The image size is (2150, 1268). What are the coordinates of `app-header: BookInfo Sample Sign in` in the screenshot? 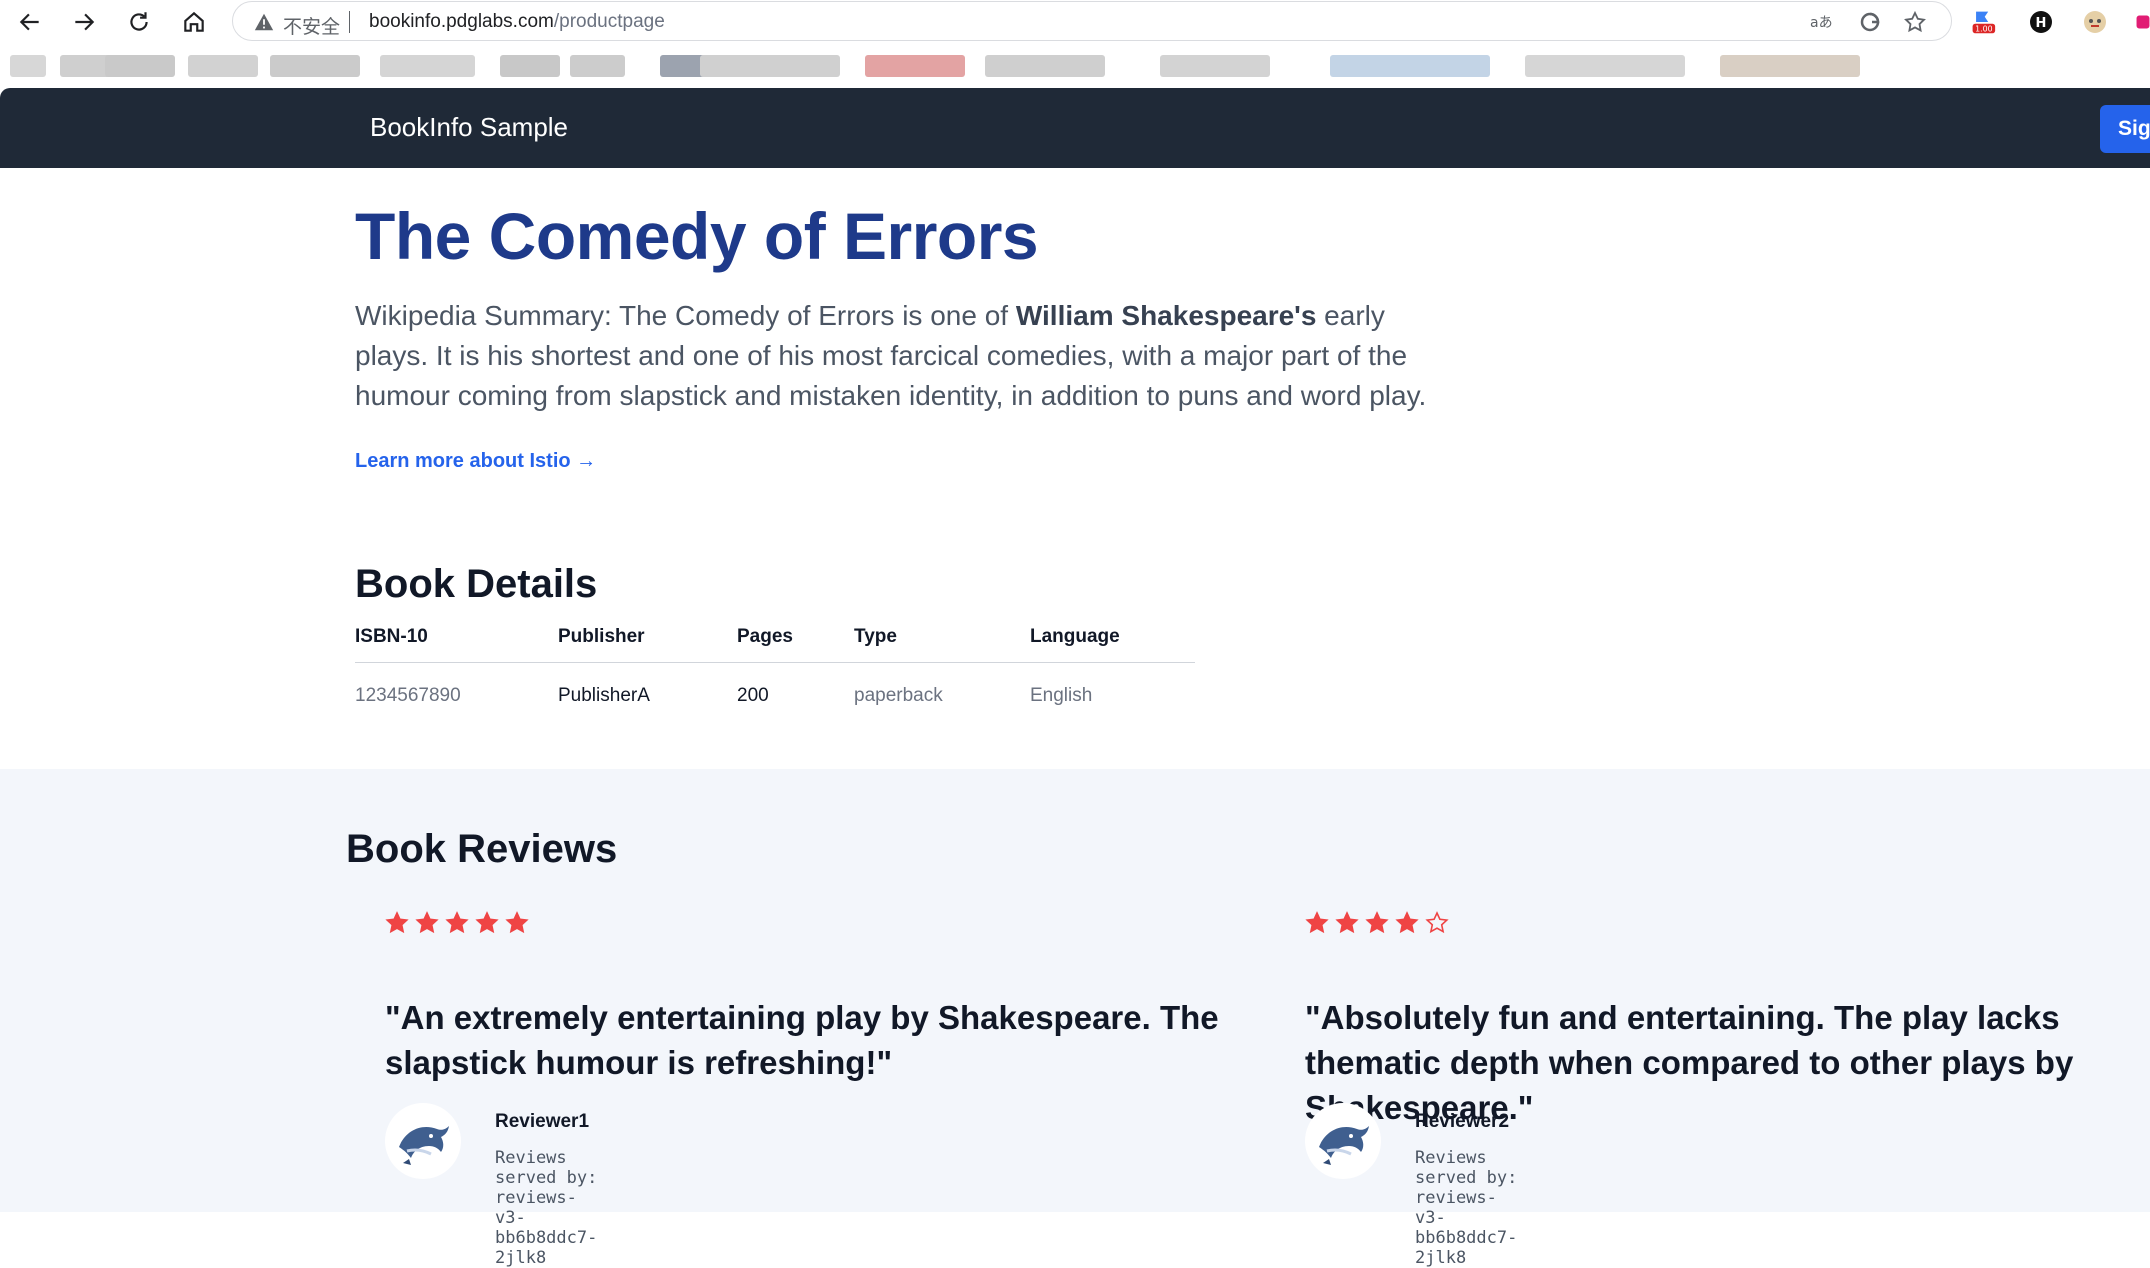 It's located at (1075, 128).